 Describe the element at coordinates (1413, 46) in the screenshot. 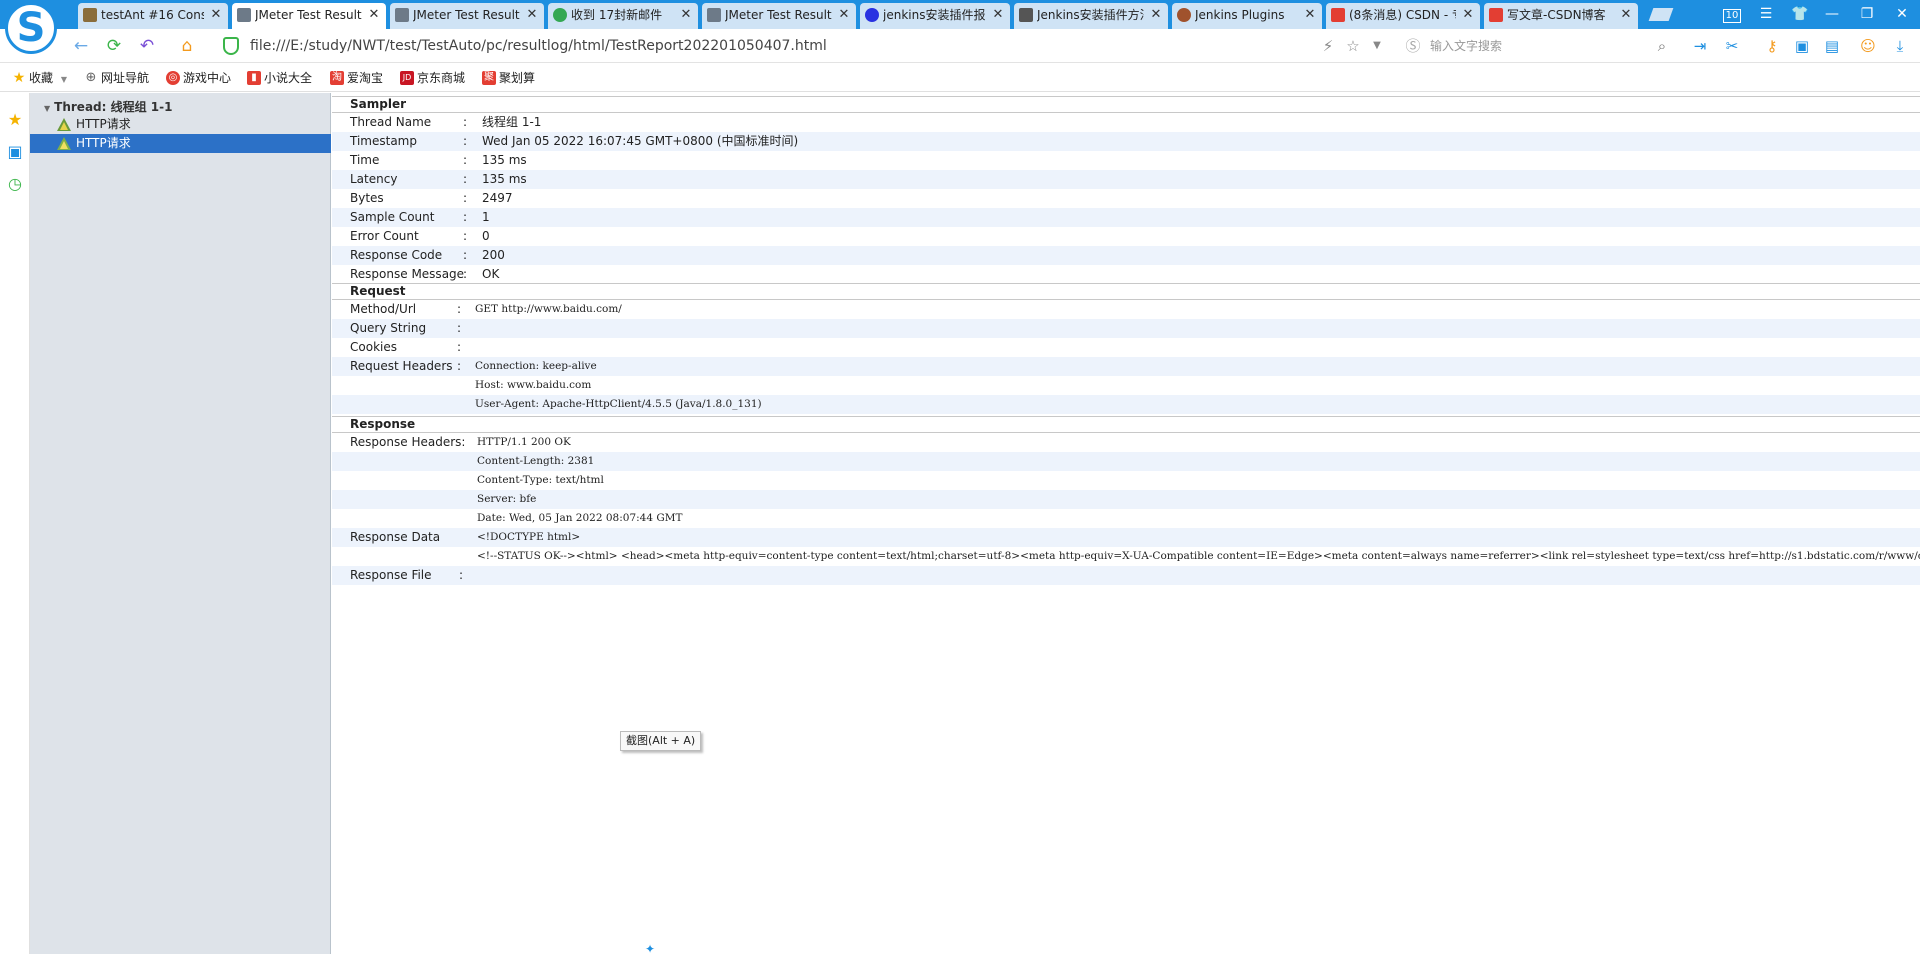

I see `search-engine-icon: Ⓢ` at that location.